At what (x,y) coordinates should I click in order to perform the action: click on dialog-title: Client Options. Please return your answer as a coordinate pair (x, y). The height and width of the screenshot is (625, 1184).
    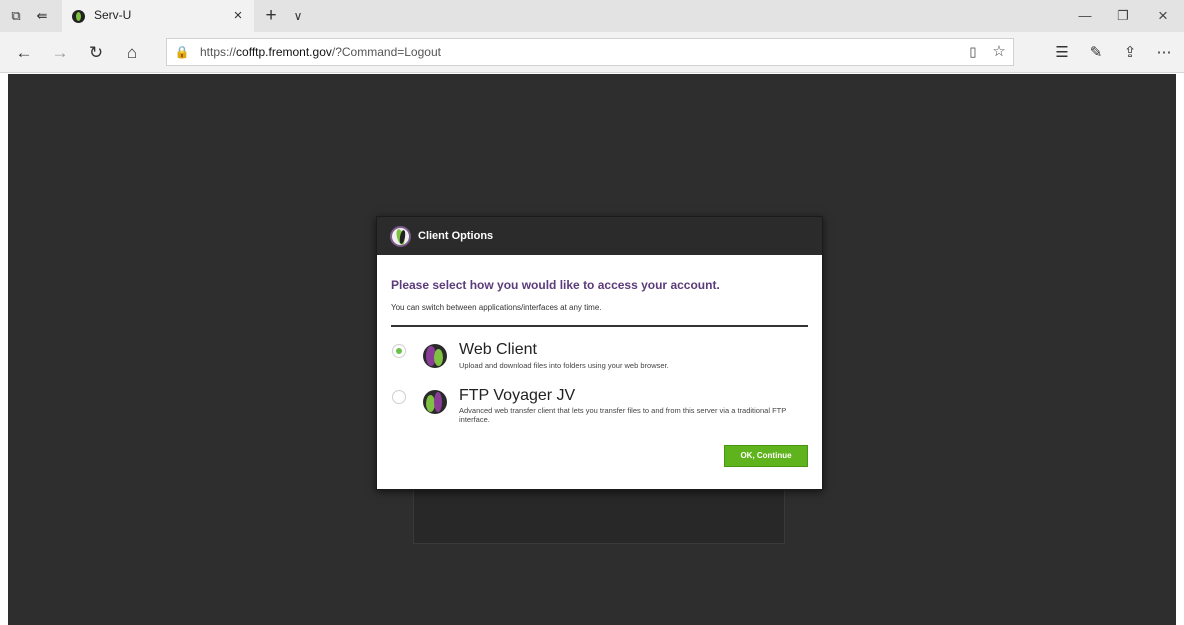
    Looking at the image, I should click on (456, 236).